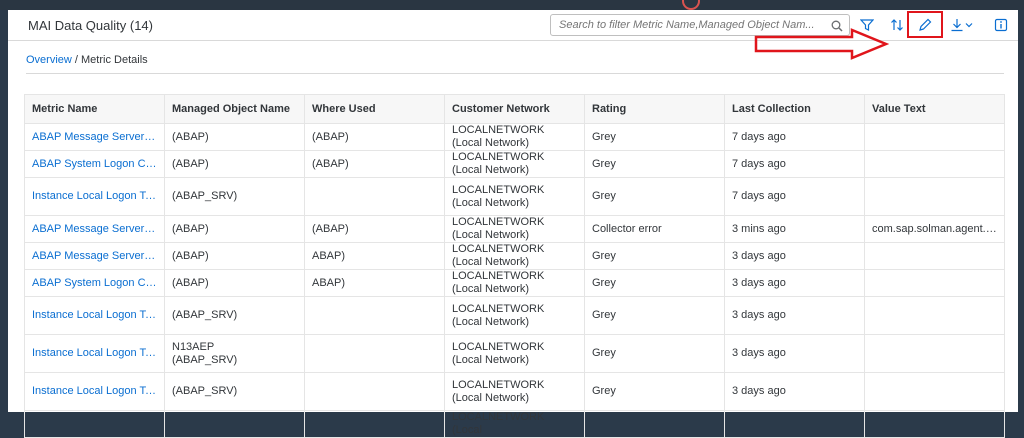  I want to click on cell-rating, so click(654, 424).